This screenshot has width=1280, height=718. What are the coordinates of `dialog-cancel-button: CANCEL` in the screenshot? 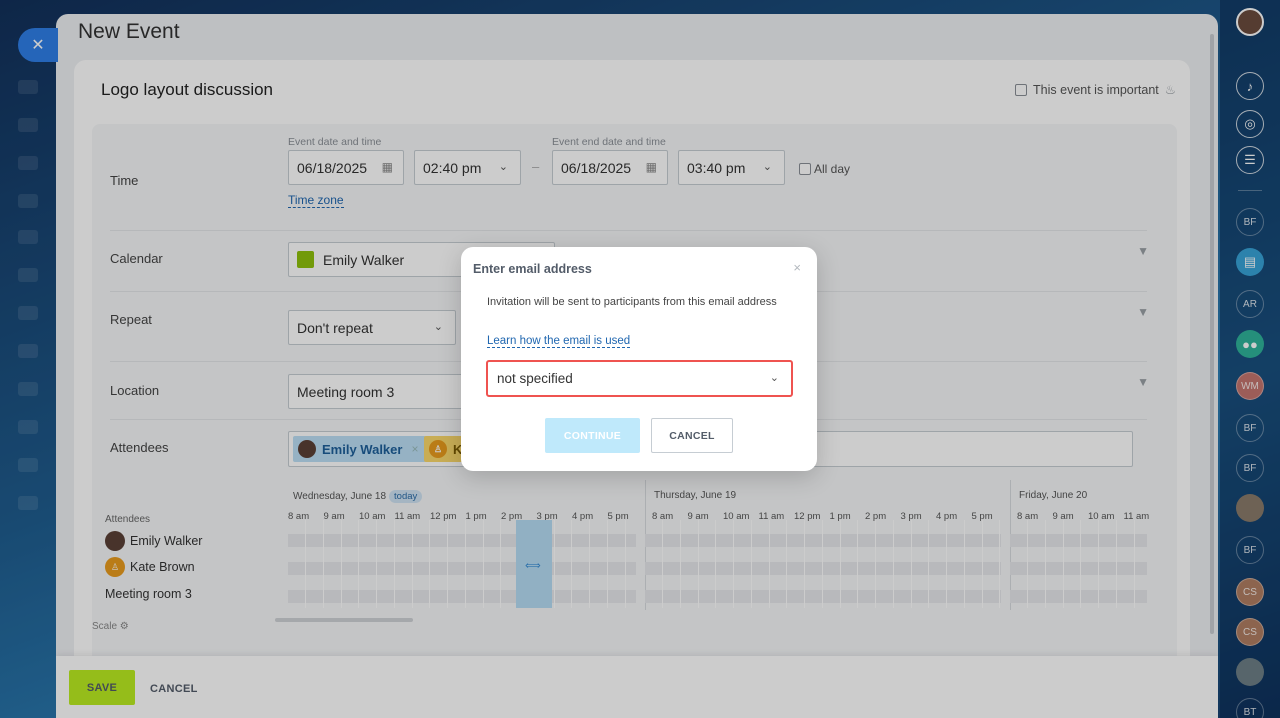 It's located at (692, 435).